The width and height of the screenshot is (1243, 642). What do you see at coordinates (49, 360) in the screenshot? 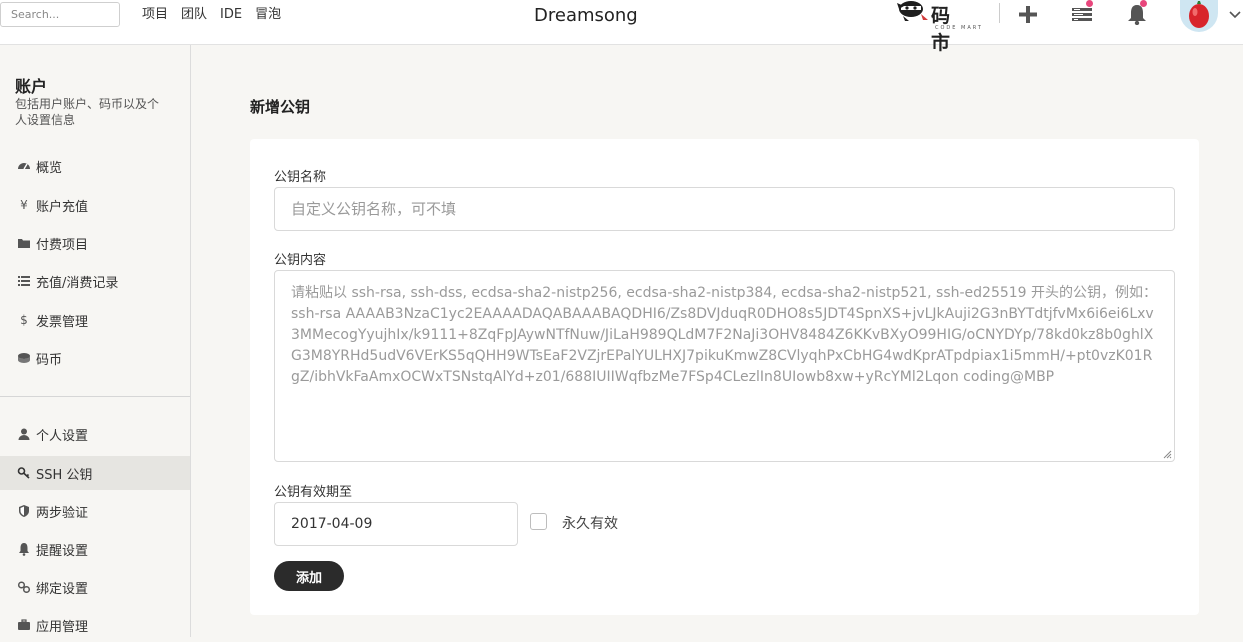
I see `sidebar-item-label: 码币` at bounding box center [49, 360].